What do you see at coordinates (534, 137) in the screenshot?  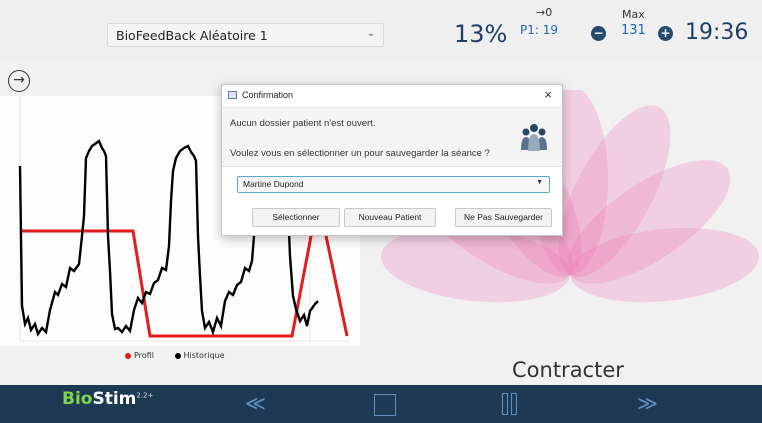 I see `patients-icon` at bounding box center [534, 137].